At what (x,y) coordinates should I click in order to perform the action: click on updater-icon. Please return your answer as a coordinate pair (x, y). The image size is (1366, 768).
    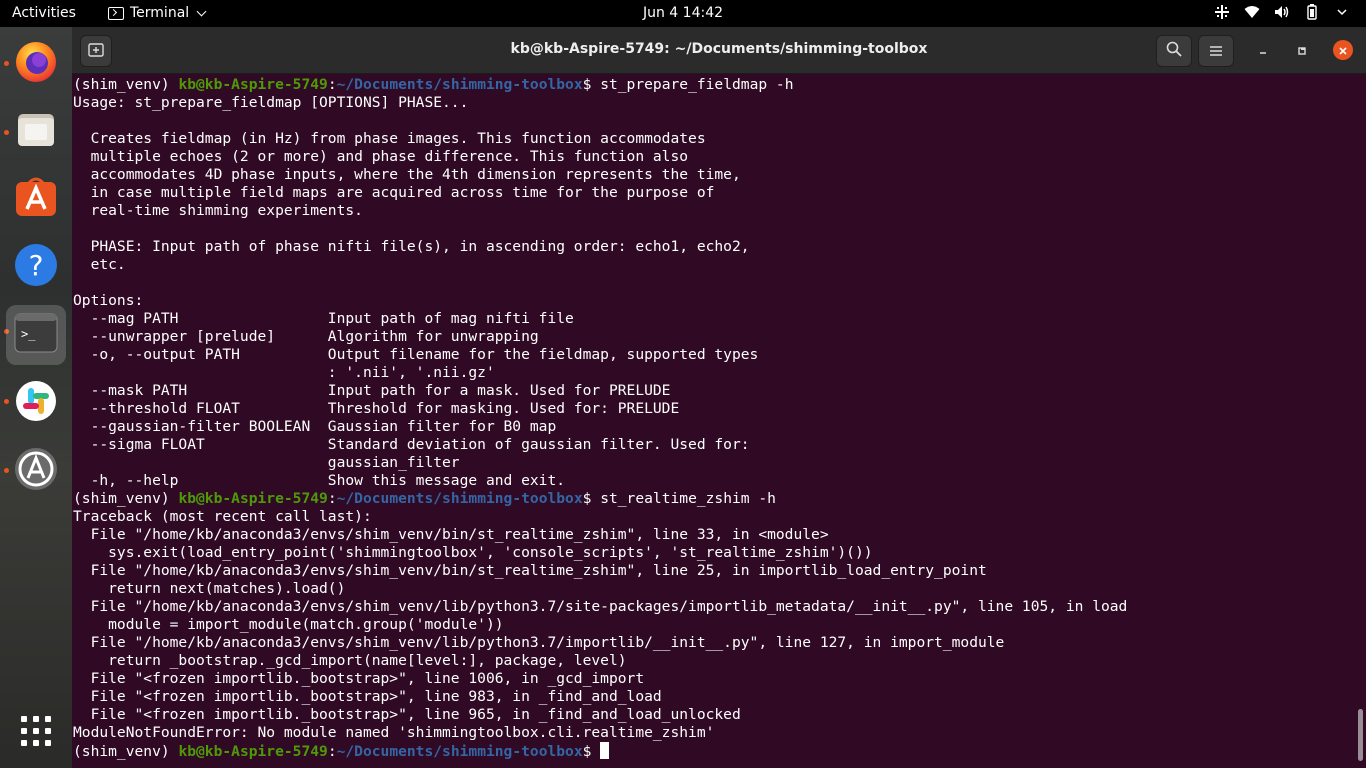
    Looking at the image, I should click on (36, 471).